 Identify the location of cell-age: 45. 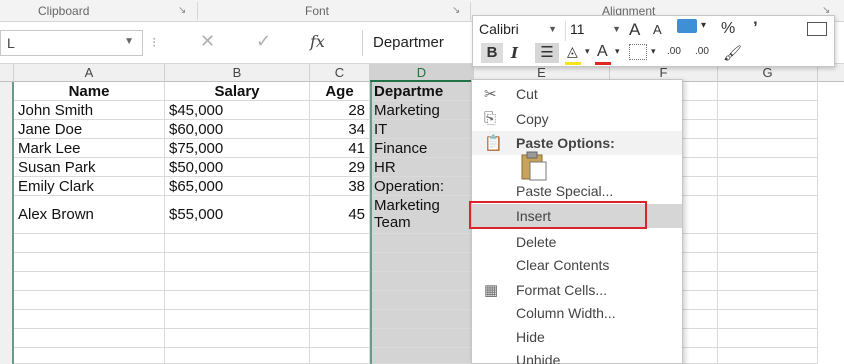
(340, 215).